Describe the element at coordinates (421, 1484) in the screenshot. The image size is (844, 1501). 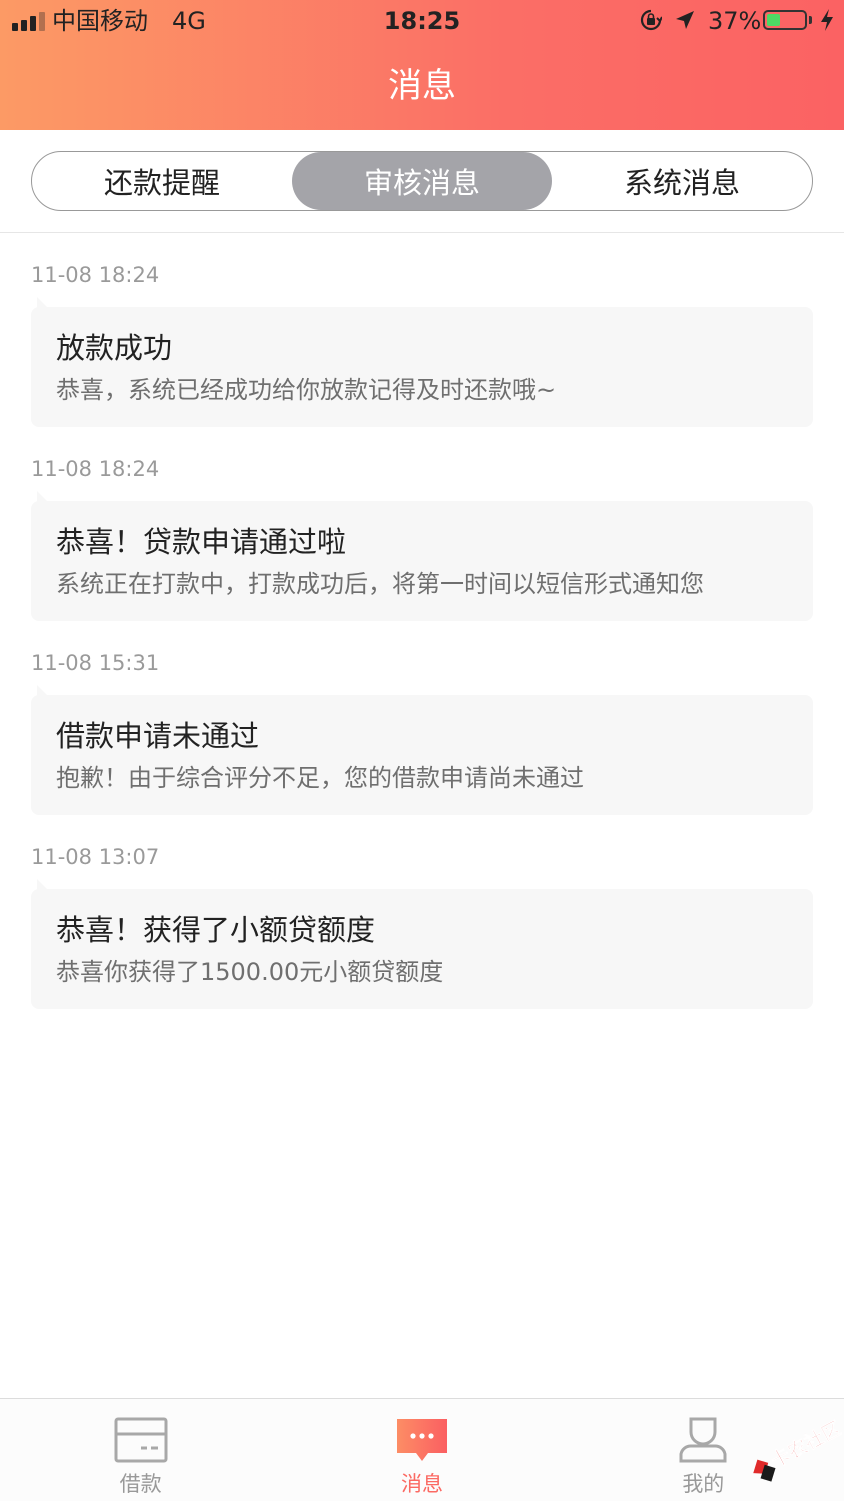
I see `tabbar-label: 消息` at that location.